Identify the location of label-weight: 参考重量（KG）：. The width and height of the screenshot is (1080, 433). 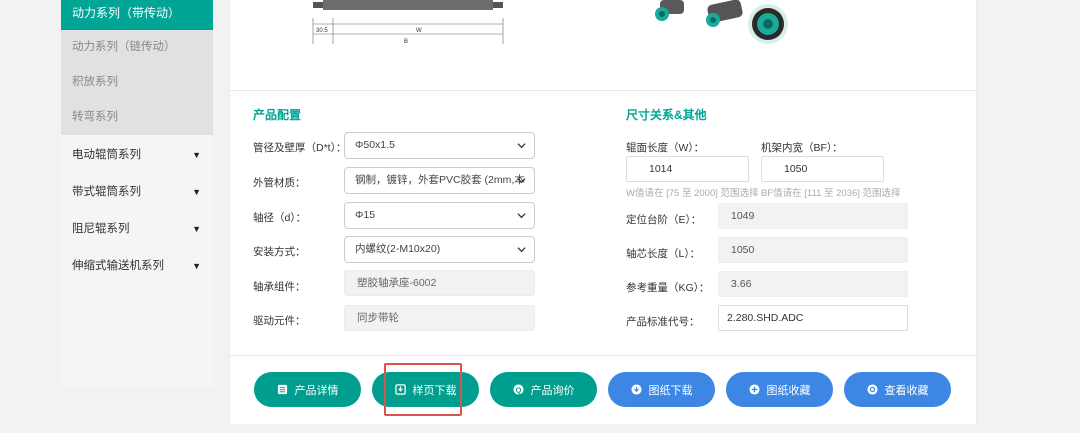
(668, 288).